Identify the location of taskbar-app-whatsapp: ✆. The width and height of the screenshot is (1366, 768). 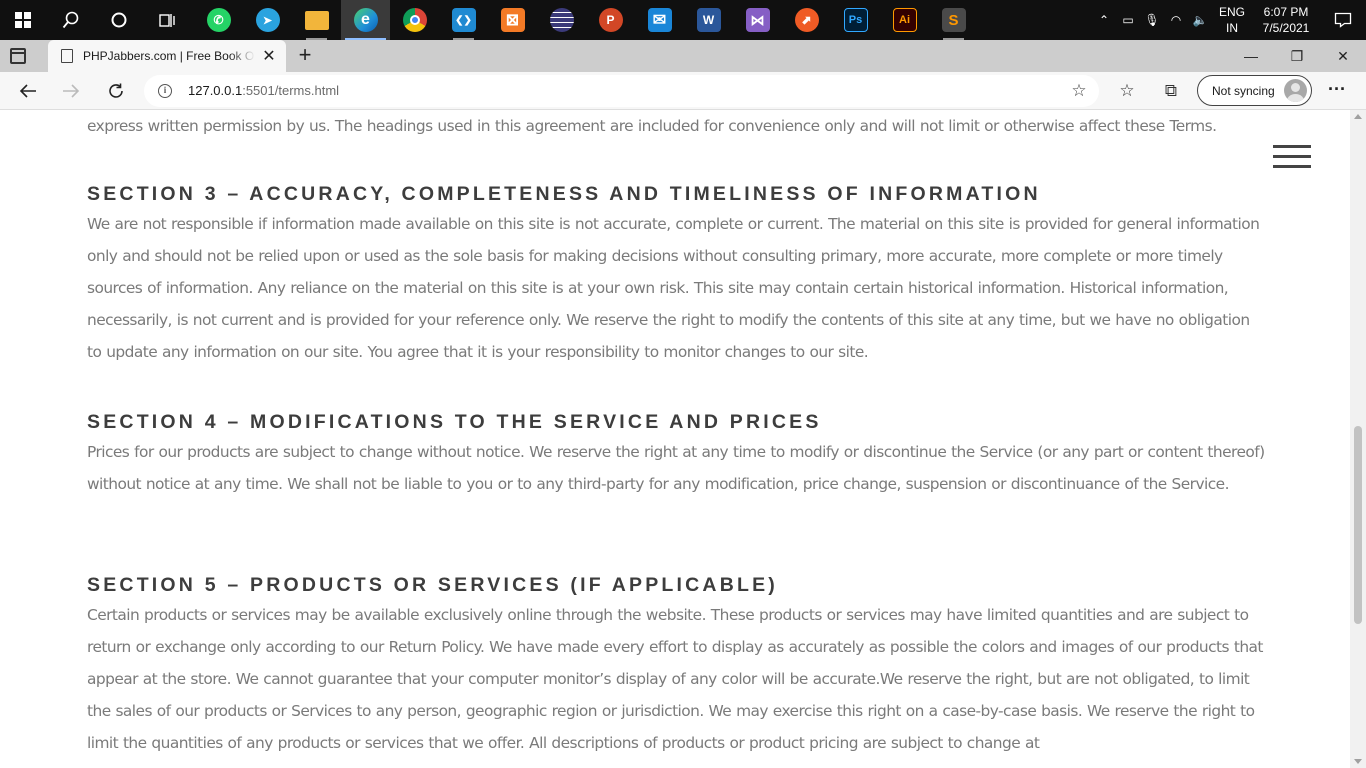
(218, 20).